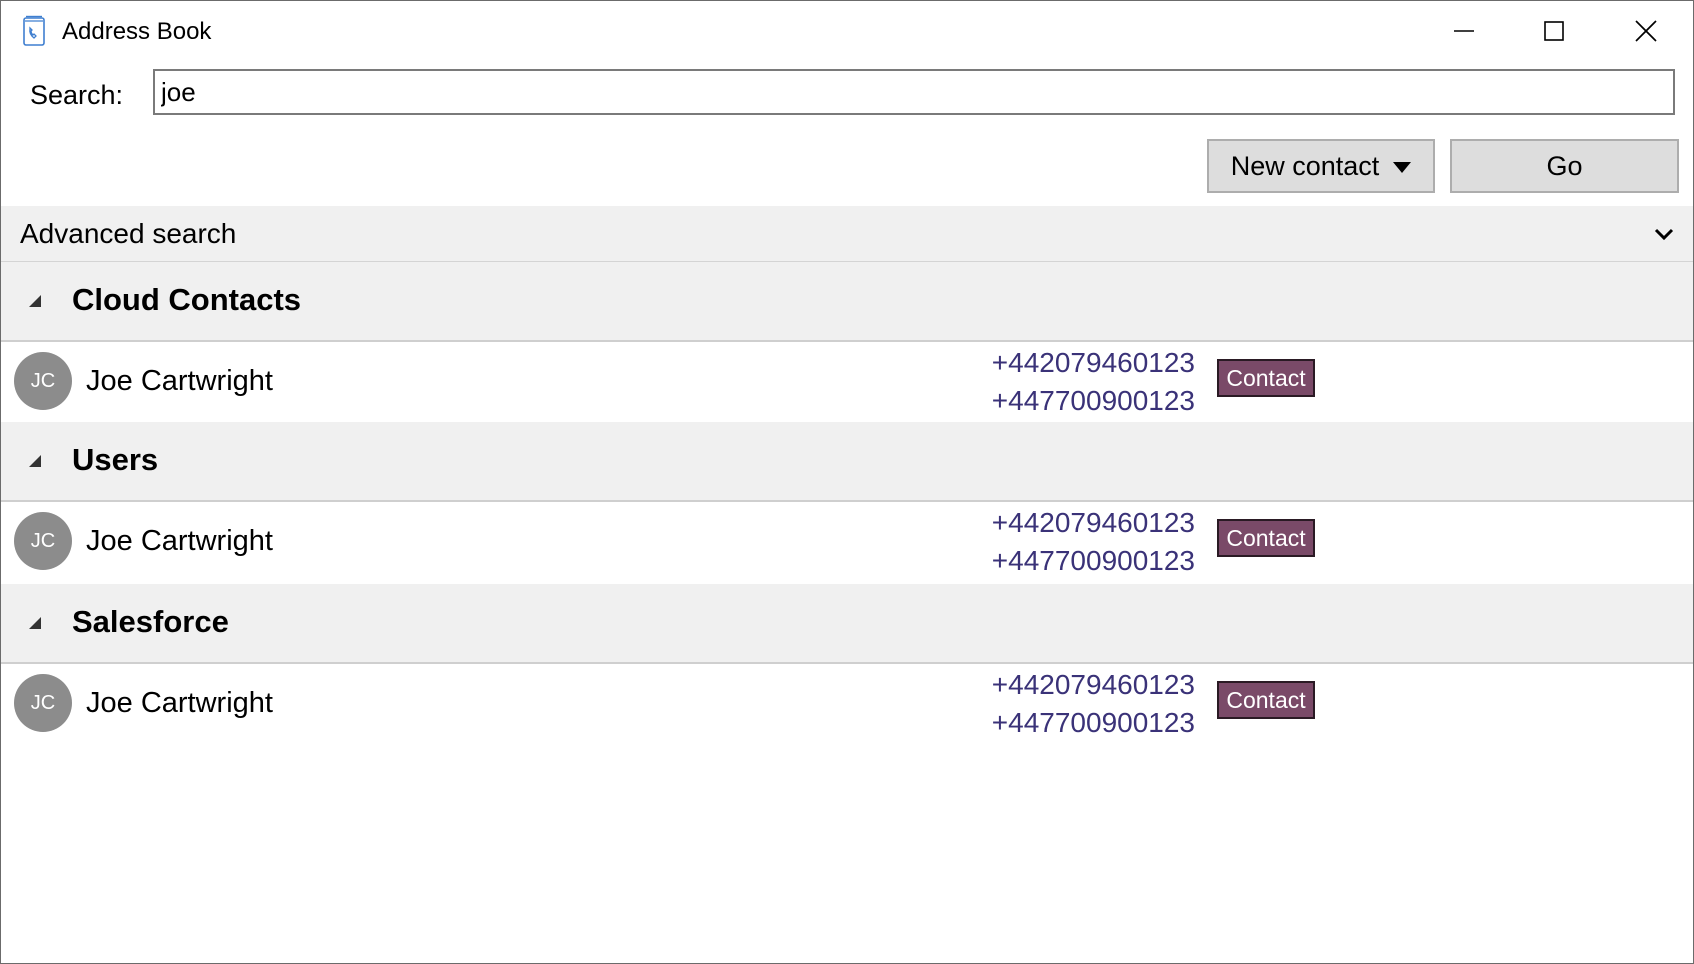 This screenshot has width=1694, height=964. What do you see at coordinates (34, 31) in the screenshot?
I see `address-book-icon` at bounding box center [34, 31].